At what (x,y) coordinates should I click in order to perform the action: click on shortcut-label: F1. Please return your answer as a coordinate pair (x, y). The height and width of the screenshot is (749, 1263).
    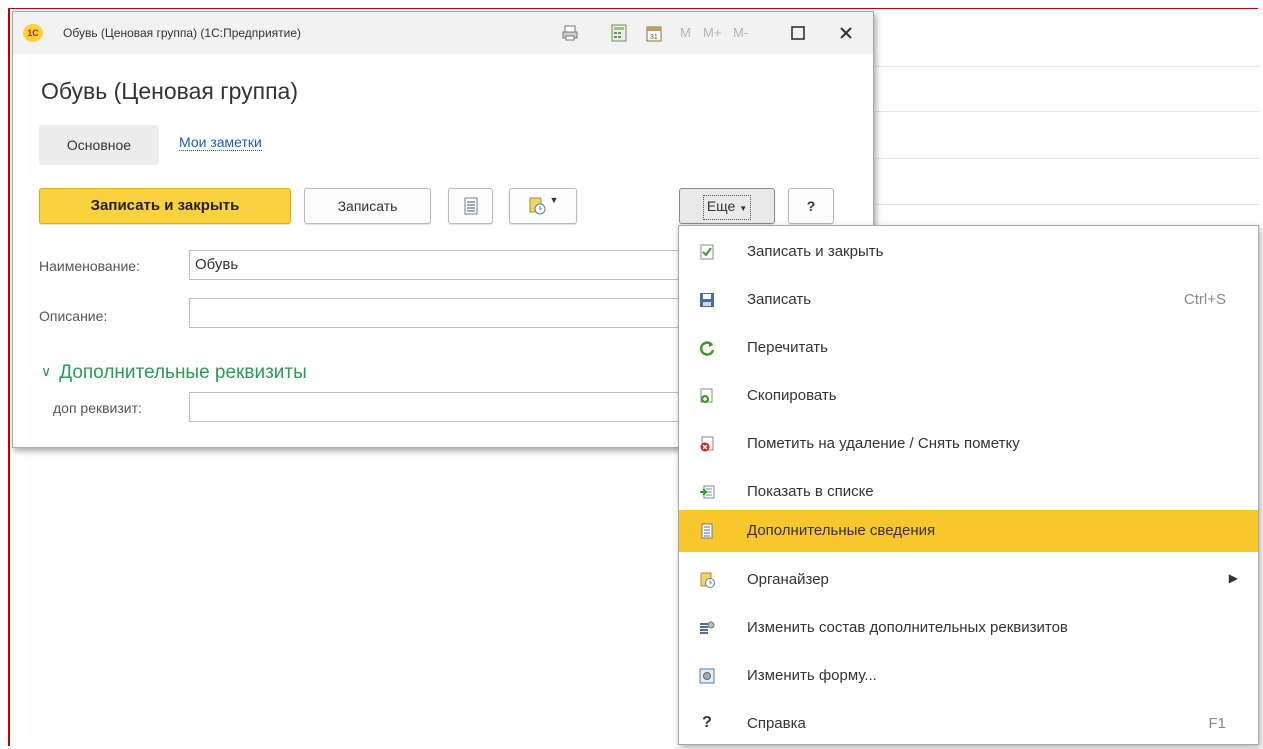
    Looking at the image, I should click on (1217, 723).